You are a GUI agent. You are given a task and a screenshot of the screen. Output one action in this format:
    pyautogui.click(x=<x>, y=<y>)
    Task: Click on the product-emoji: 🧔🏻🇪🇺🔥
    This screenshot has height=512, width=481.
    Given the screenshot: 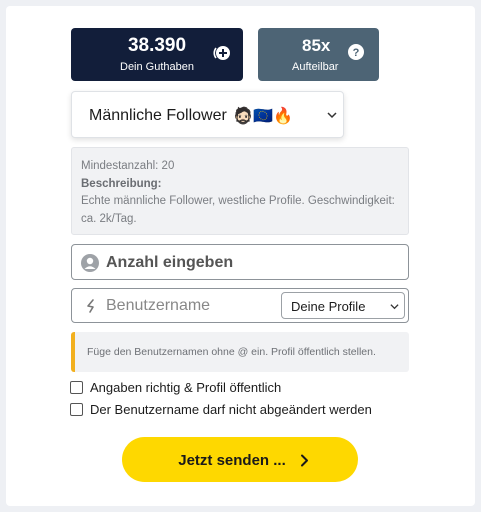 What is the action you would take?
    pyautogui.click(x=263, y=116)
    